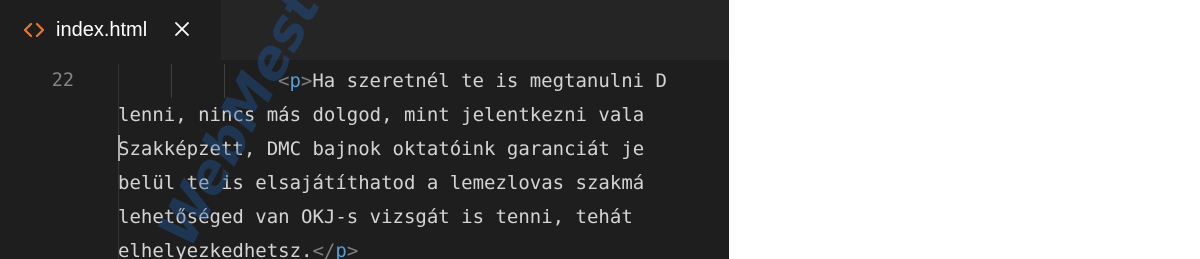 This screenshot has width=1200, height=259. Describe the element at coordinates (215, 249) in the screenshot. I see `text-content: elhelyezkedhetsz.` at that location.